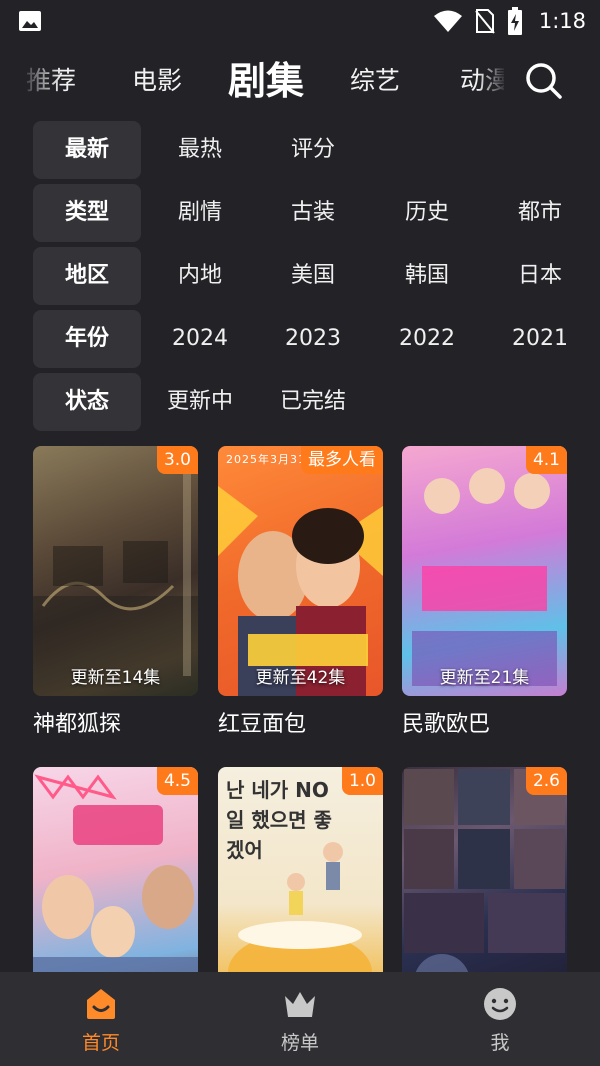  What do you see at coordinates (540, 213) in the screenshot?
I see `filter-option: 都市` at bounding box center [540, 213].